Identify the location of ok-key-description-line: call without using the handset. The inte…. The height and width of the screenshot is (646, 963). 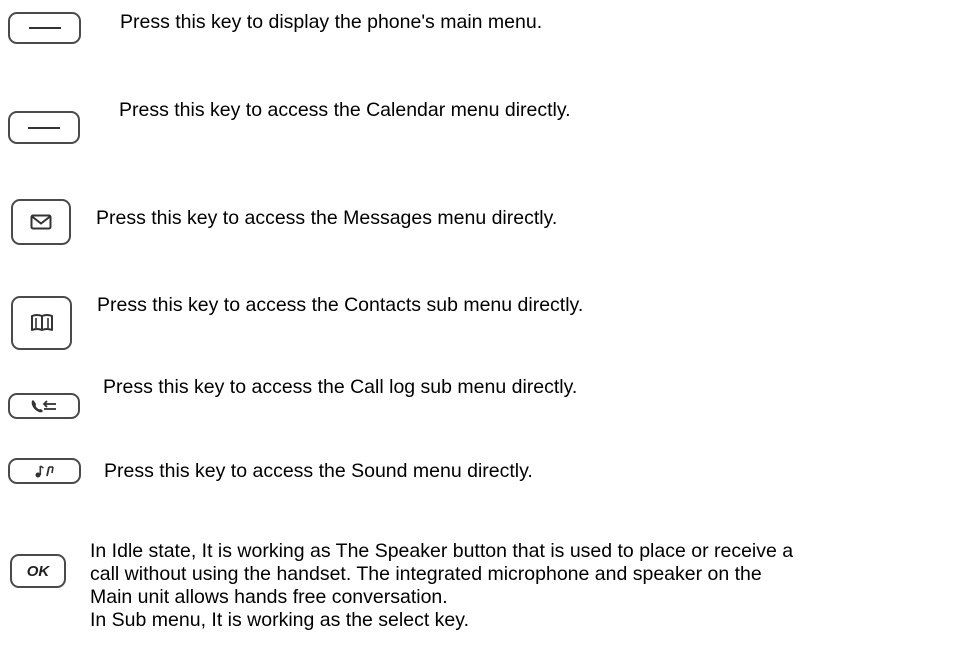
(426, 574).